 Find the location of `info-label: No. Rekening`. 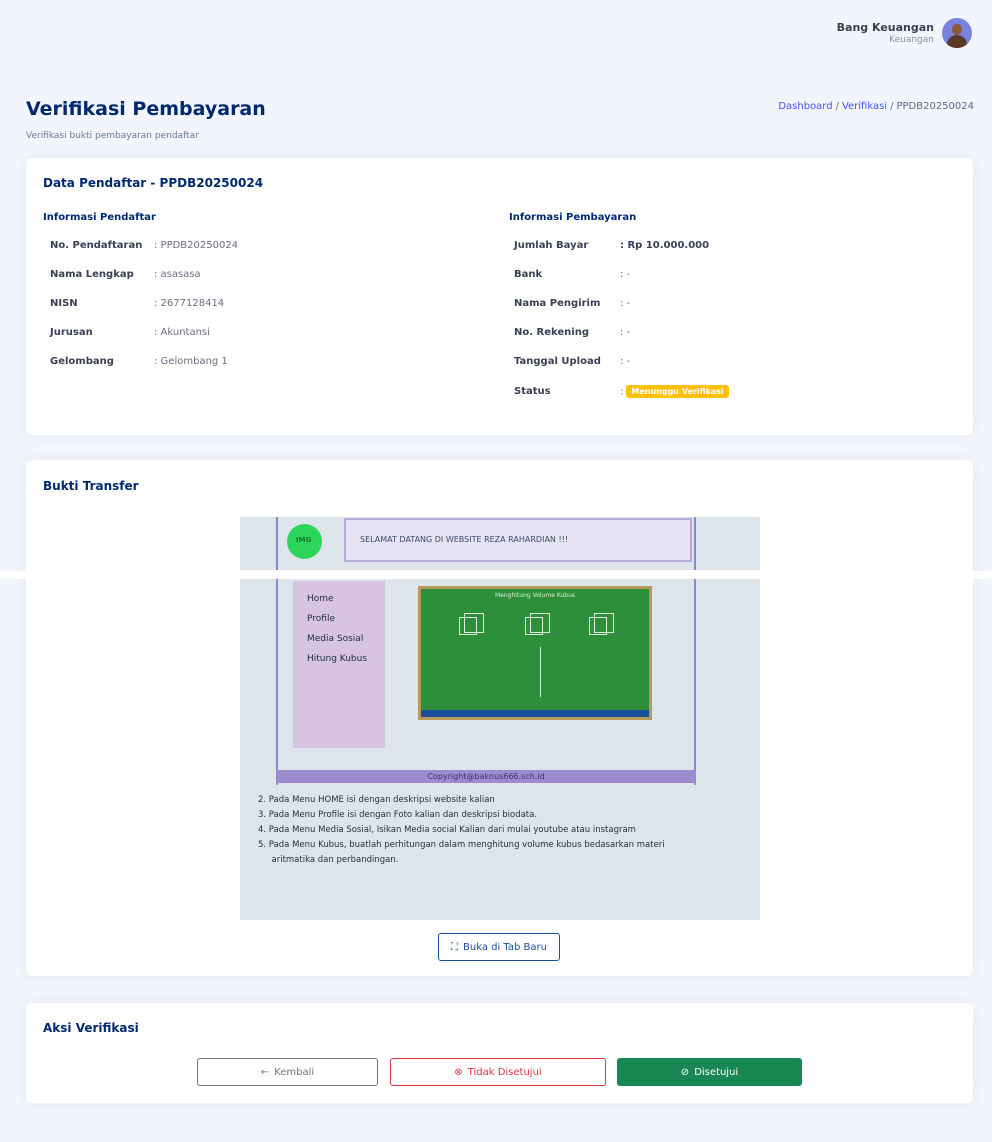

info-label: No. Rekening is located at coordinates (551, 332).